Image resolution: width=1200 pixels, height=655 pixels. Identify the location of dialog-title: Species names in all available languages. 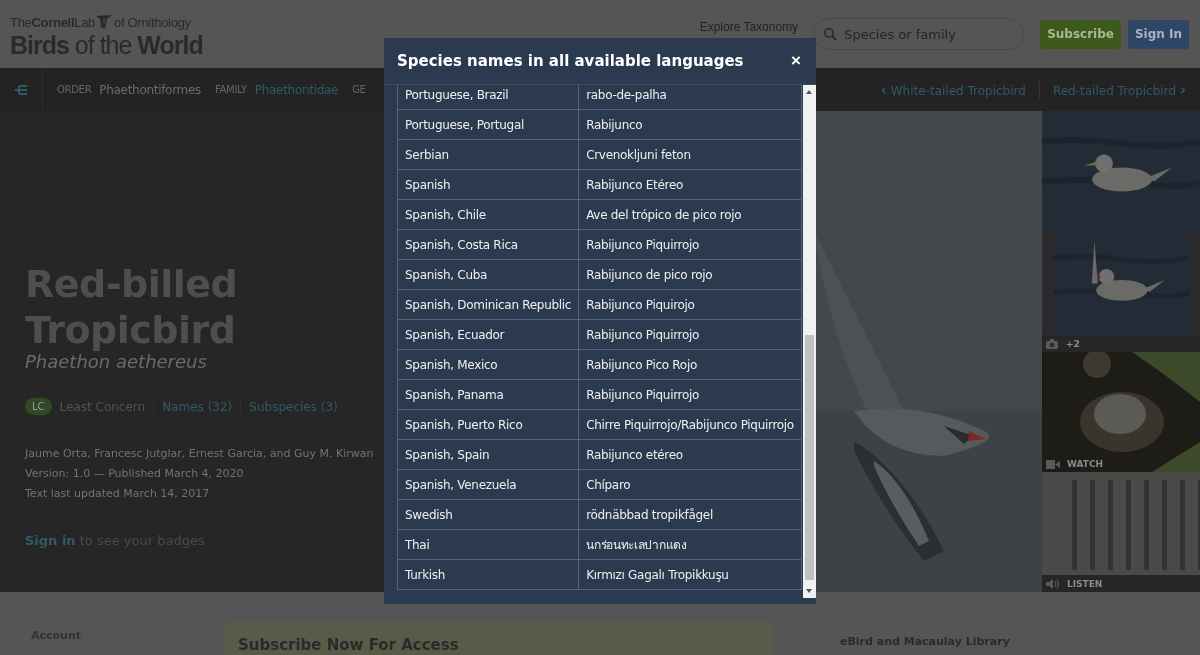
(570, 61).